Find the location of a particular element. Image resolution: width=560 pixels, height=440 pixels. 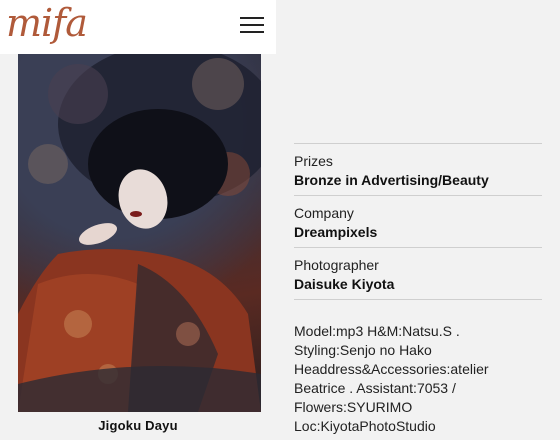

hamburger-menu-icon is located at coordinates (252, 26).